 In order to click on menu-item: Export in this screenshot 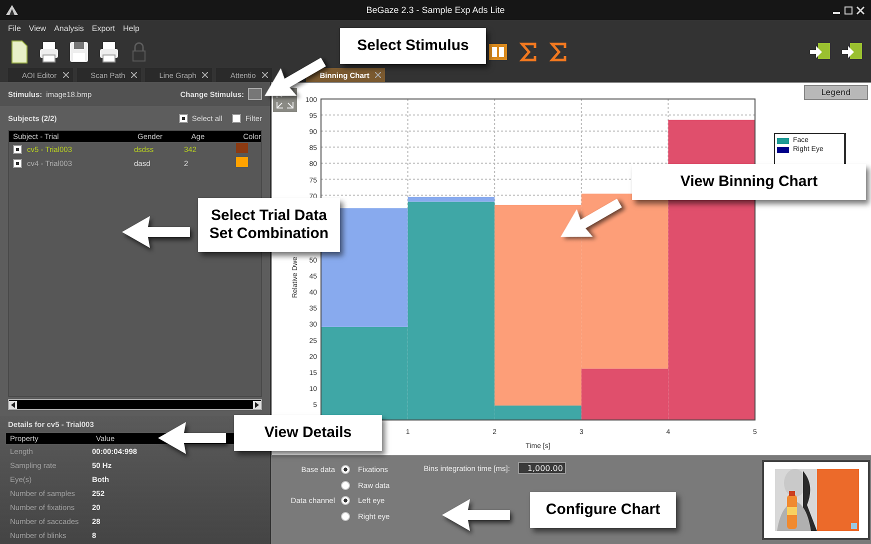, I will do `click(104, 28)`.